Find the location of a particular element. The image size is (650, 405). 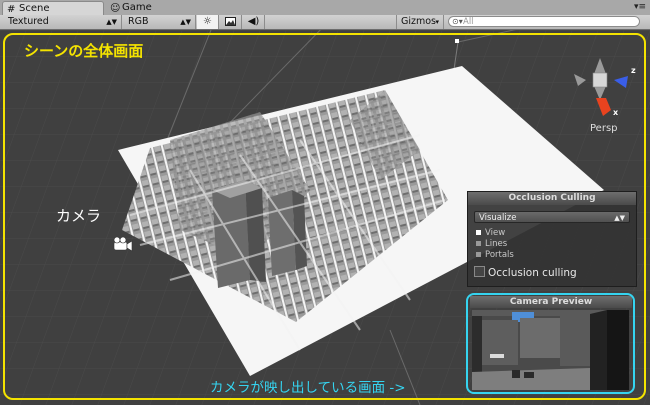

checkbox-icon is located at coordinates (479, 271).